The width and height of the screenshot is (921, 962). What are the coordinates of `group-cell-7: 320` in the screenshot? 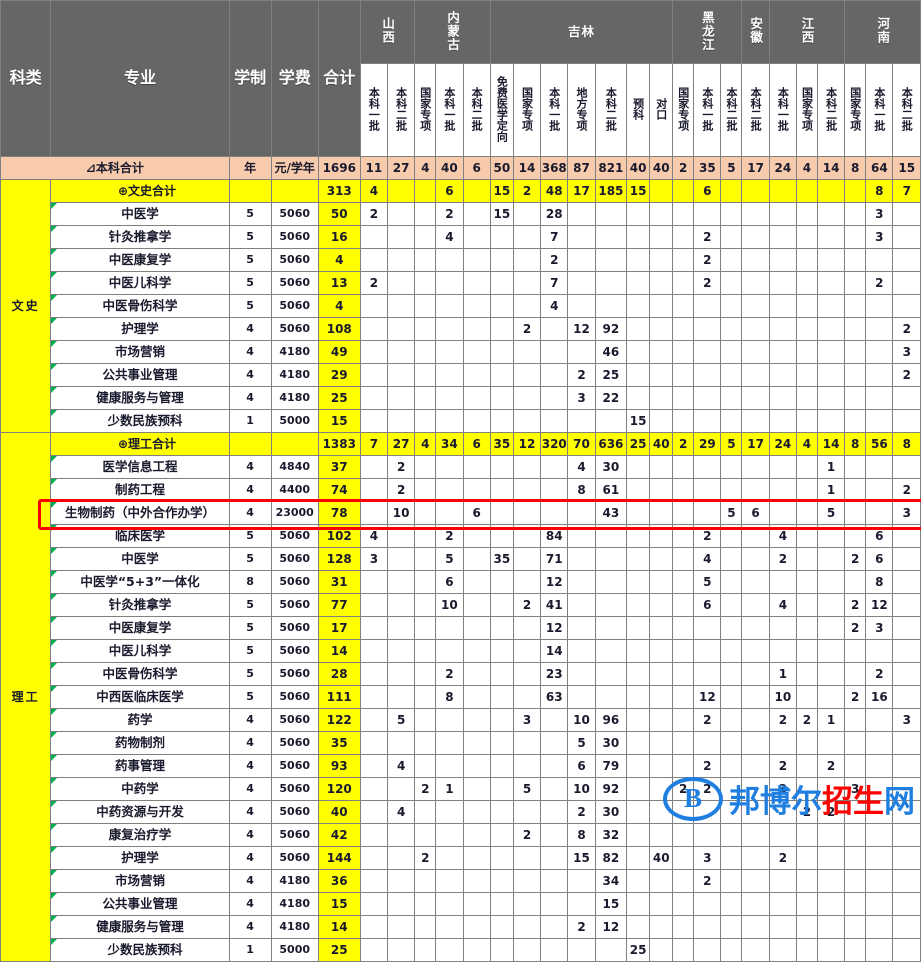 It's located at (554, 444).